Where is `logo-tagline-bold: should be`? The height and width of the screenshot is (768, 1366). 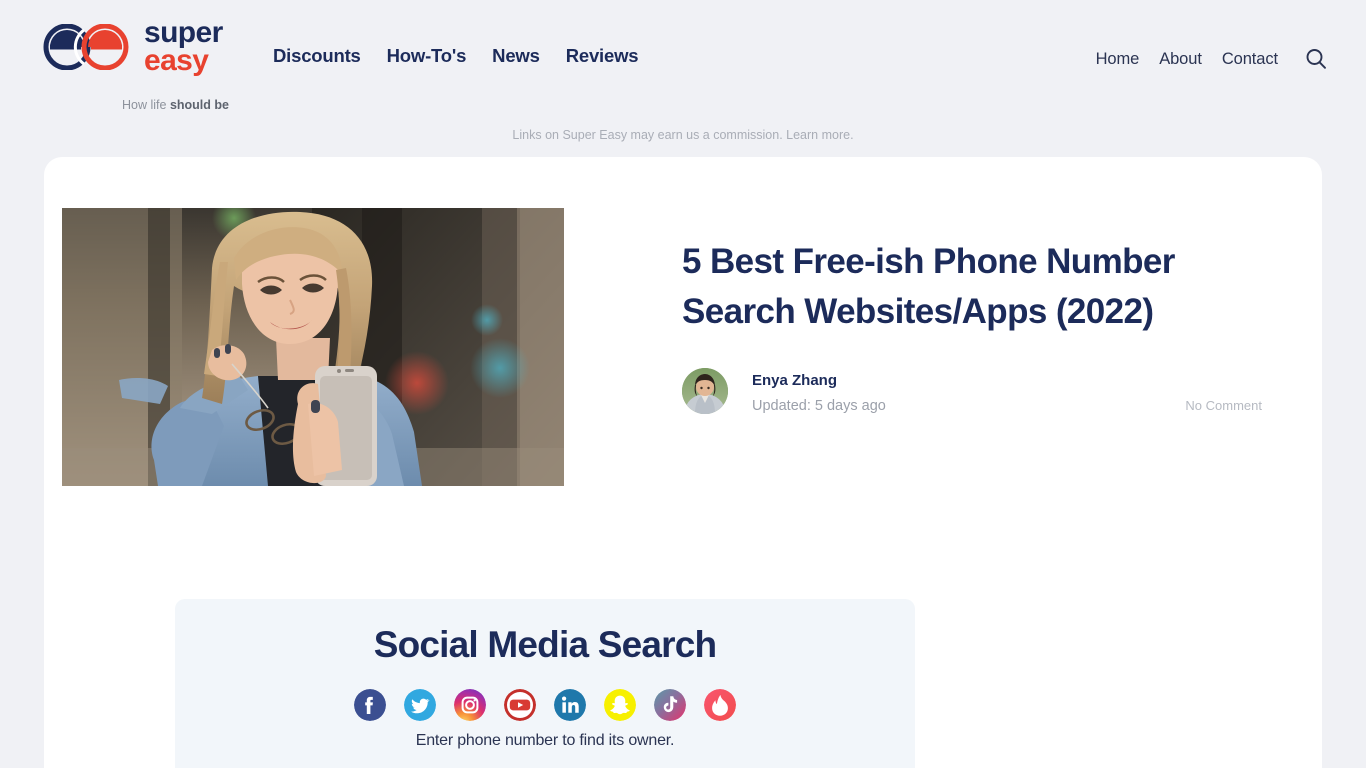
logo-tagline-bold: should be is located at coordinates (199, 105).